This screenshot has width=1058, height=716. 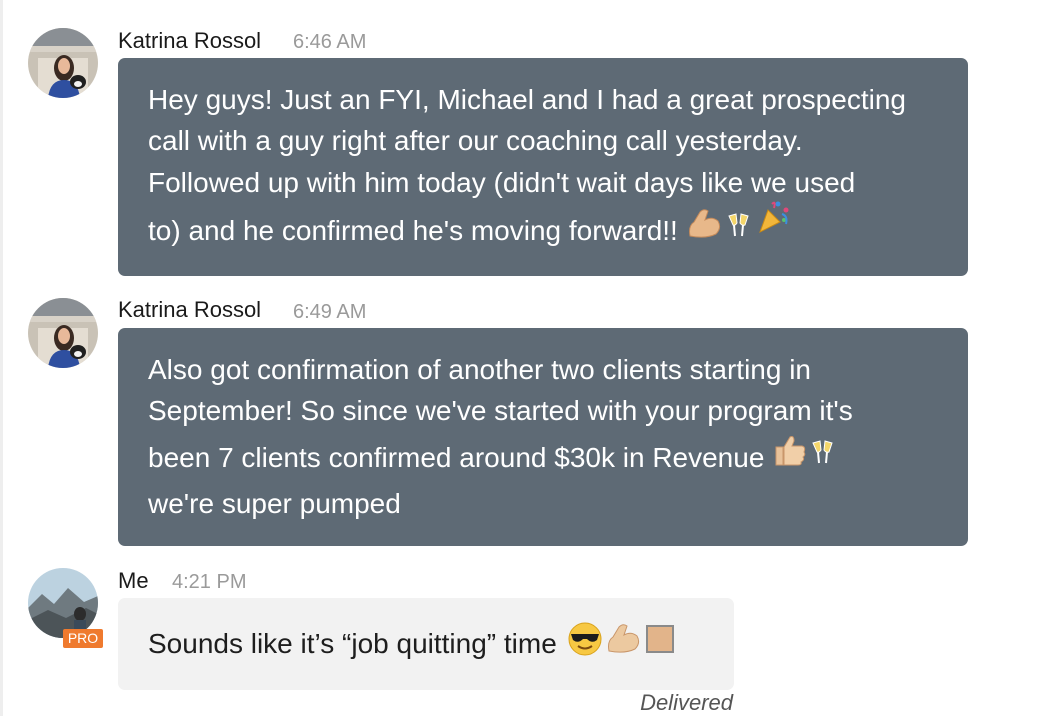 What do you see at coordinates (790, 458) in the screenshot?
I see `thumbs-up-emoji` at bounding box center [790, 458].